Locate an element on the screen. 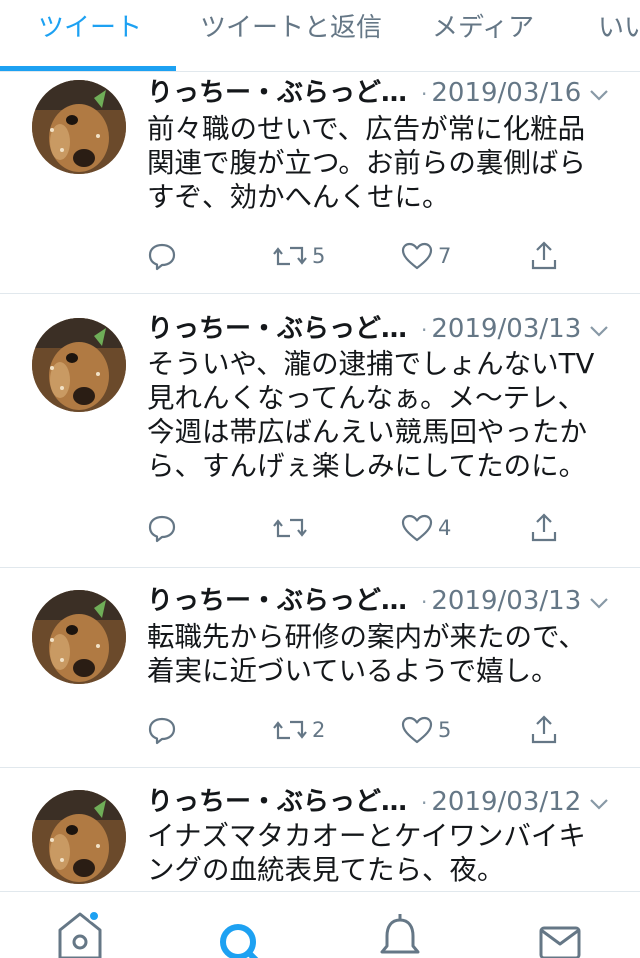  tab-likes: いい is located at coordinates (619, 36).